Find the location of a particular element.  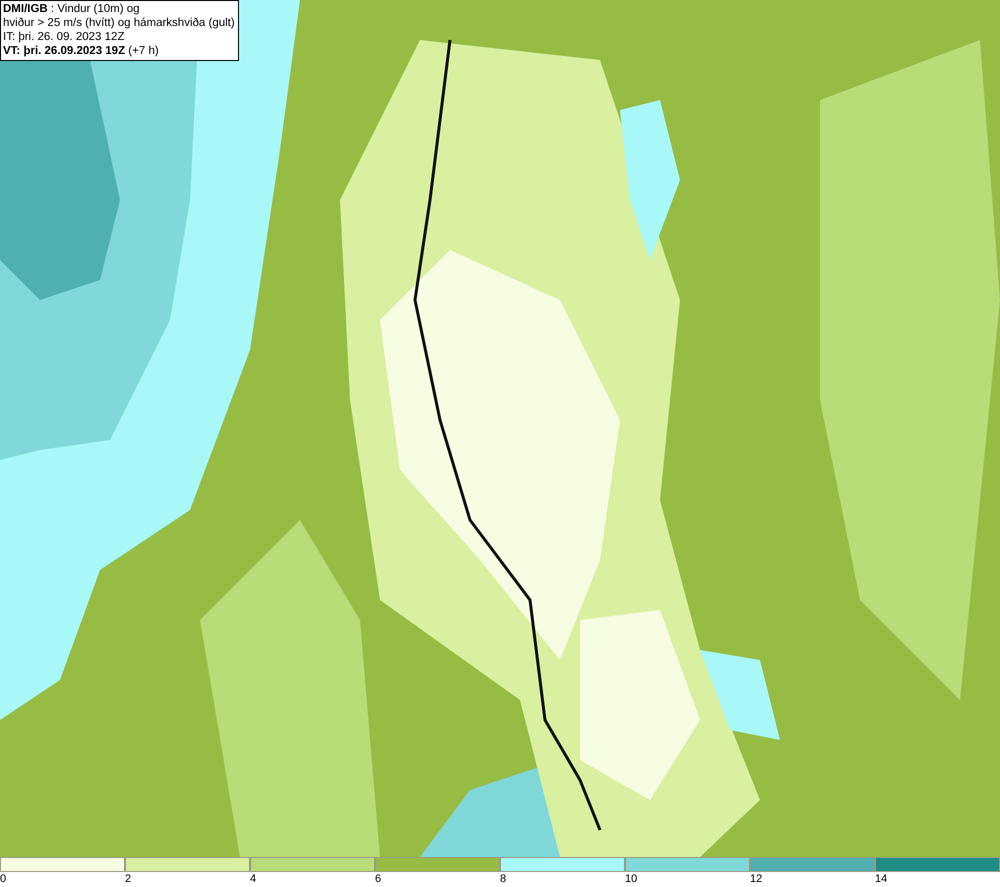

legend-label: 2 is located at coordinates (128, 879).